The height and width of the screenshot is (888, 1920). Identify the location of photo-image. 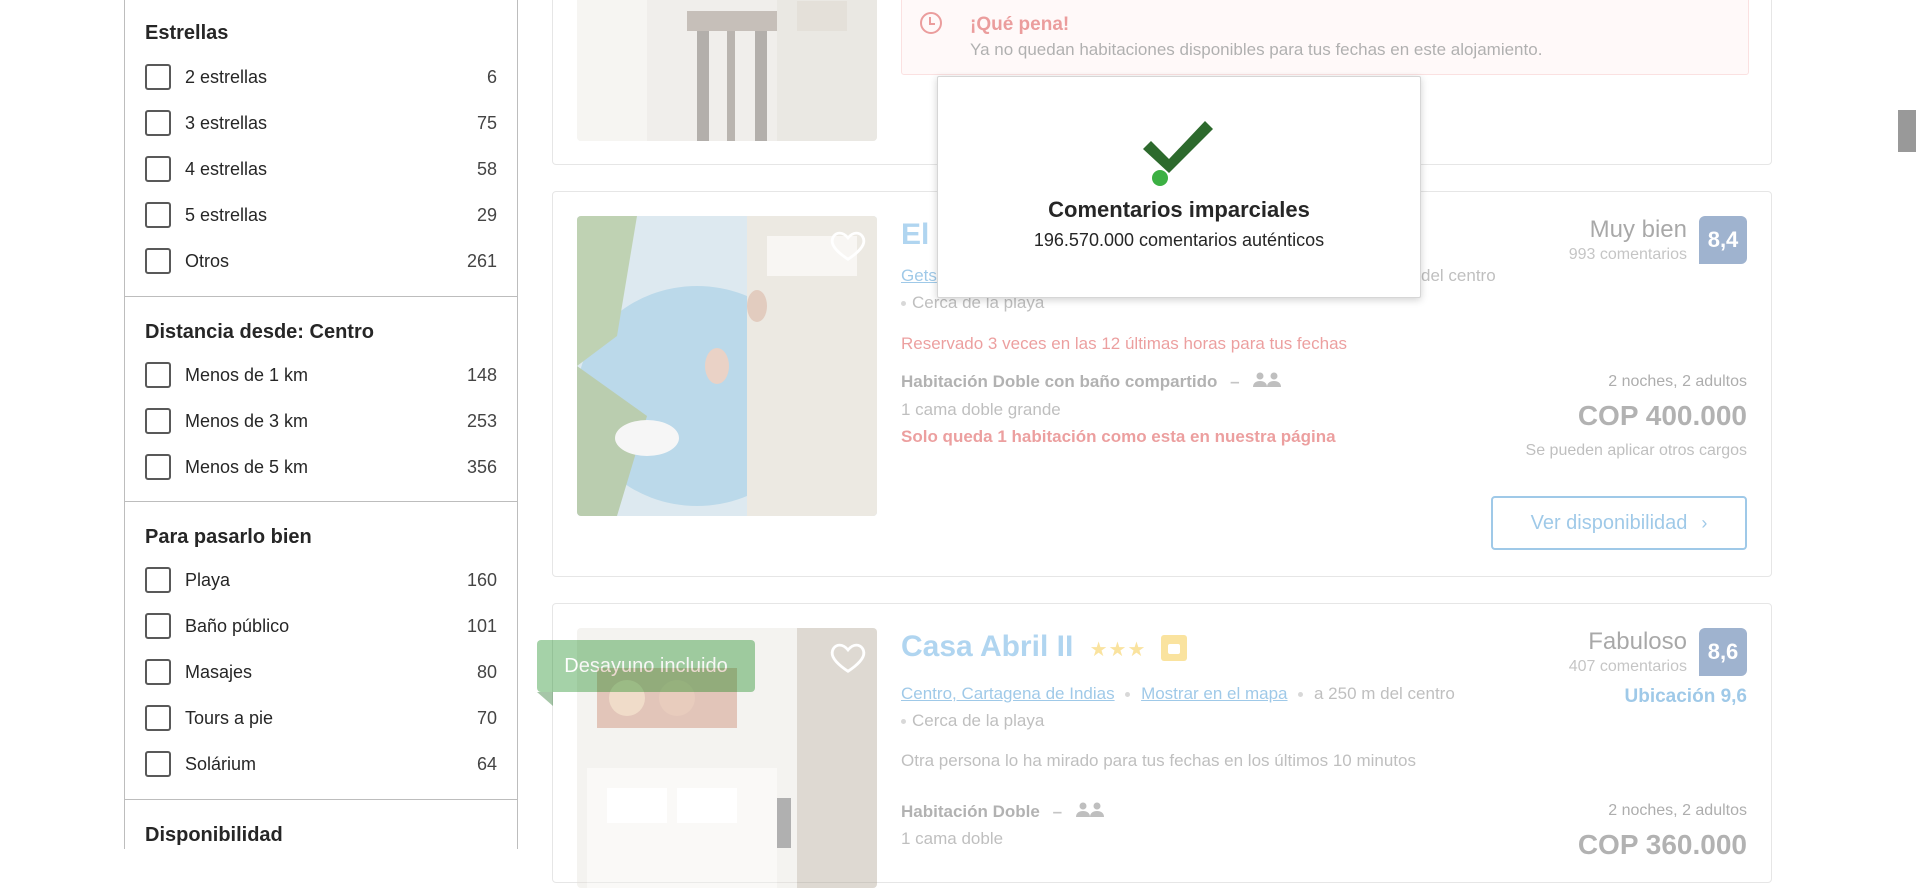
(727, 70).